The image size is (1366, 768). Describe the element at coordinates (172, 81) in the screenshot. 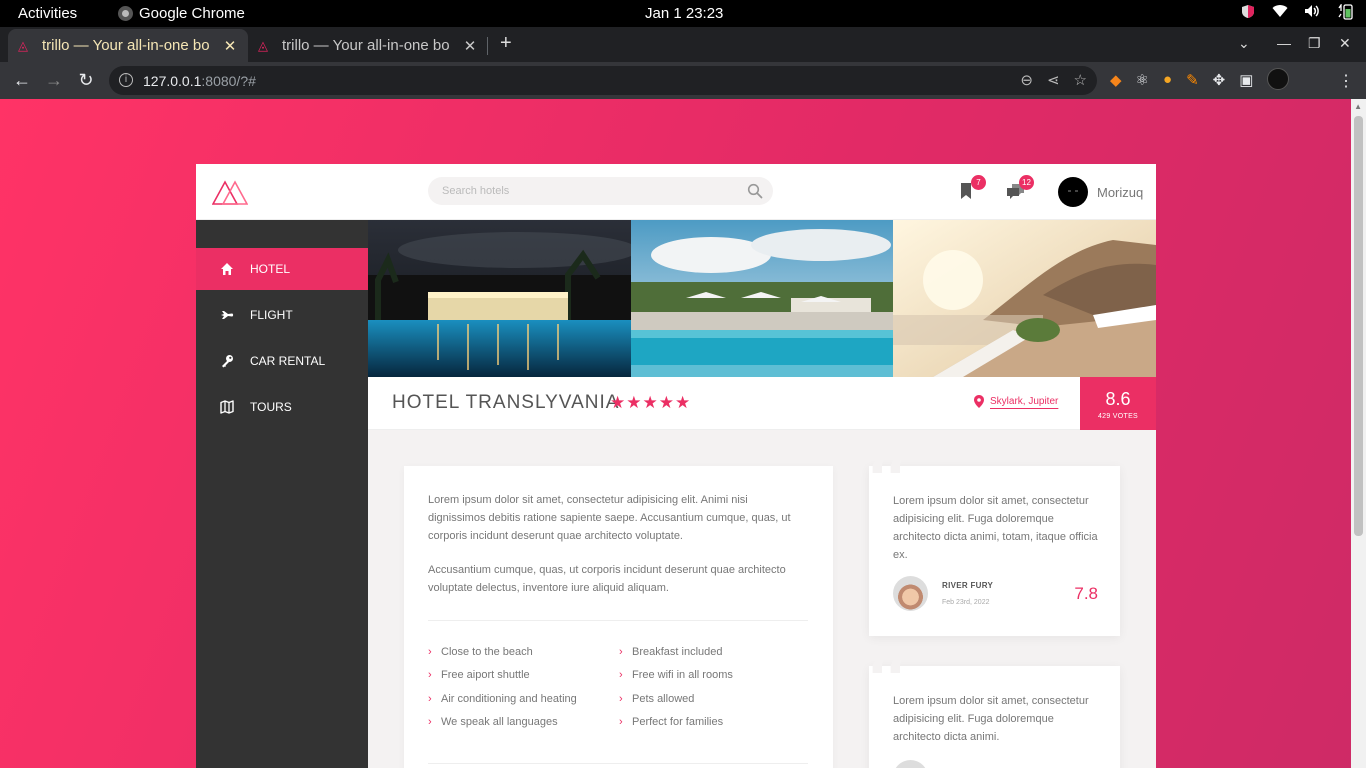

I see `url-host: 127.0.0.1` at that location.